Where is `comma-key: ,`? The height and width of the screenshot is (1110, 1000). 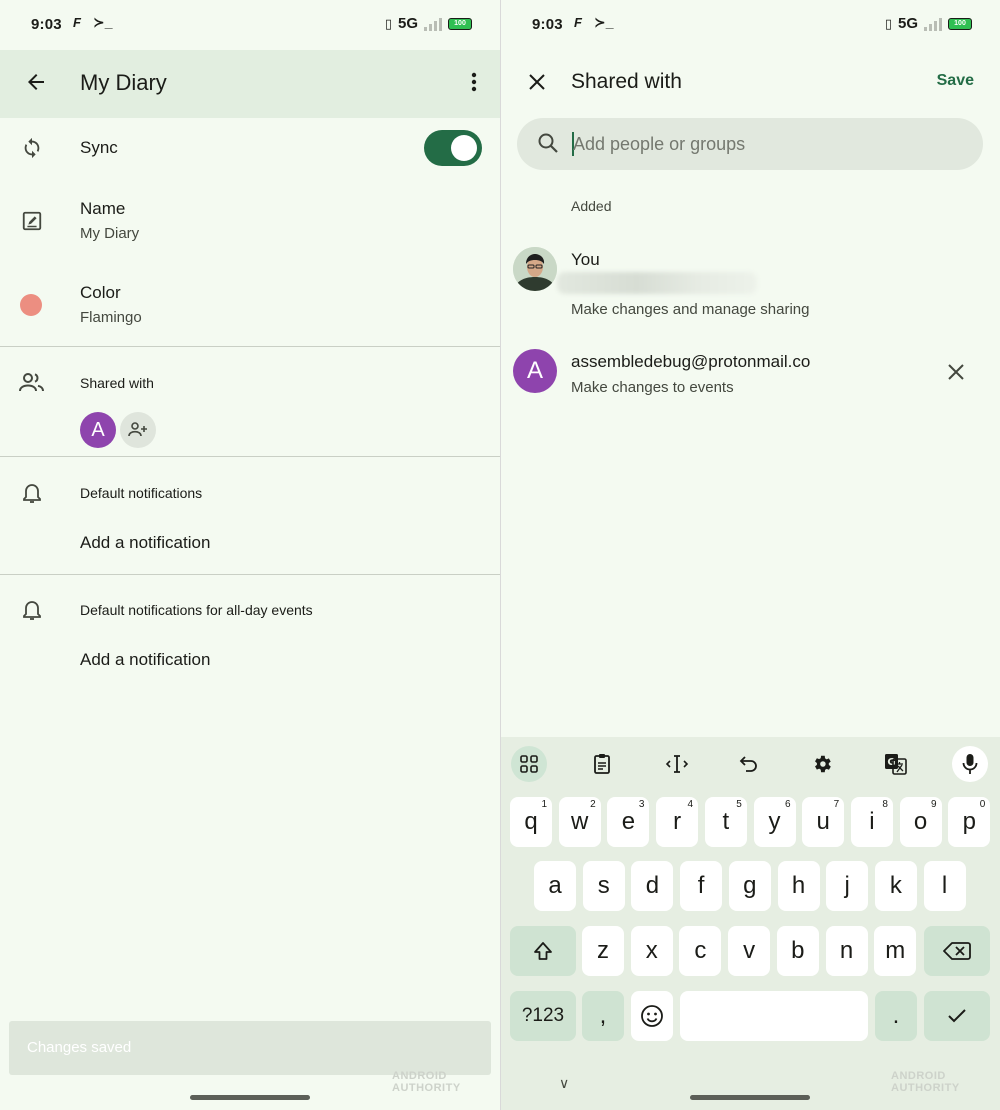
comma-key: , is located at coordinates (603, 1016).